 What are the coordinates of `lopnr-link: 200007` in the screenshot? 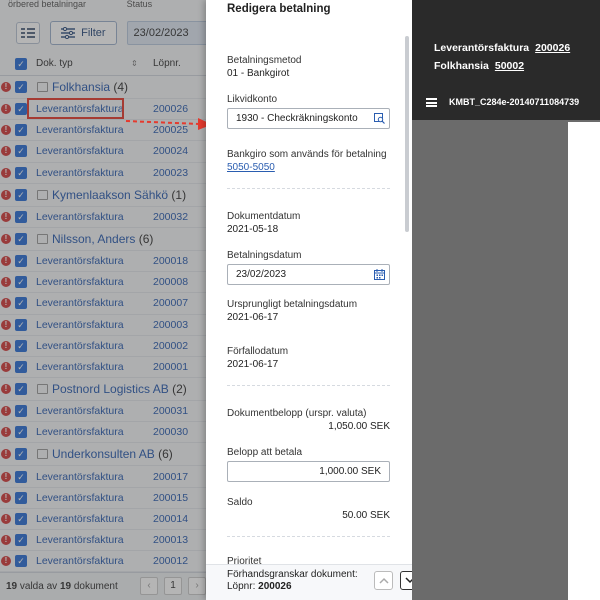 It's located at (170, 303).